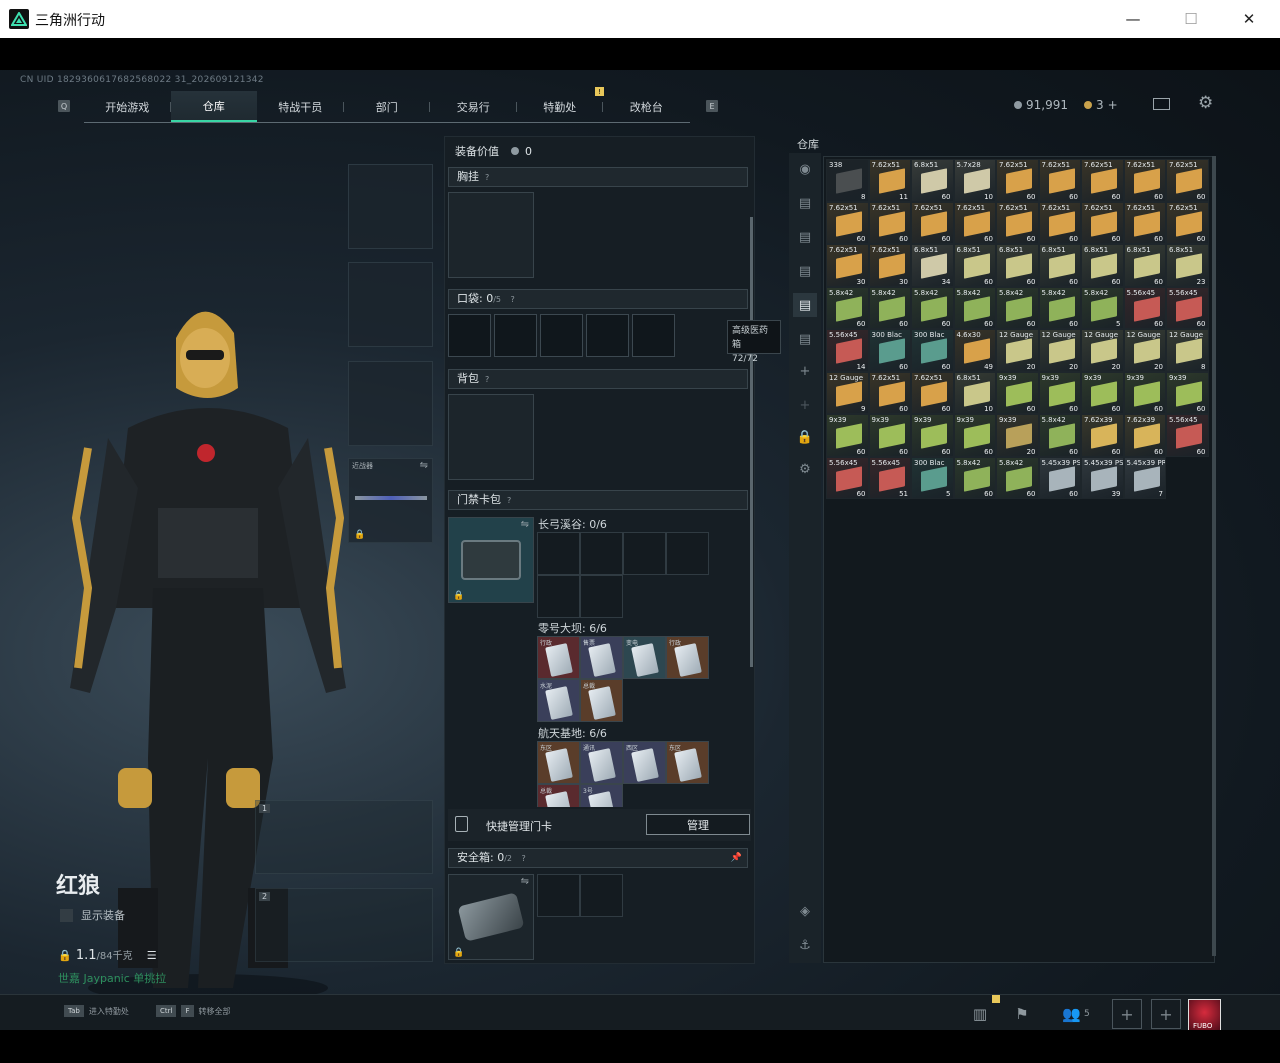  What do you see at coordinates (932, 265) in the screenshot?
I see `warehouse-item: 6.8x51 34` at bounding box center [932, 265].